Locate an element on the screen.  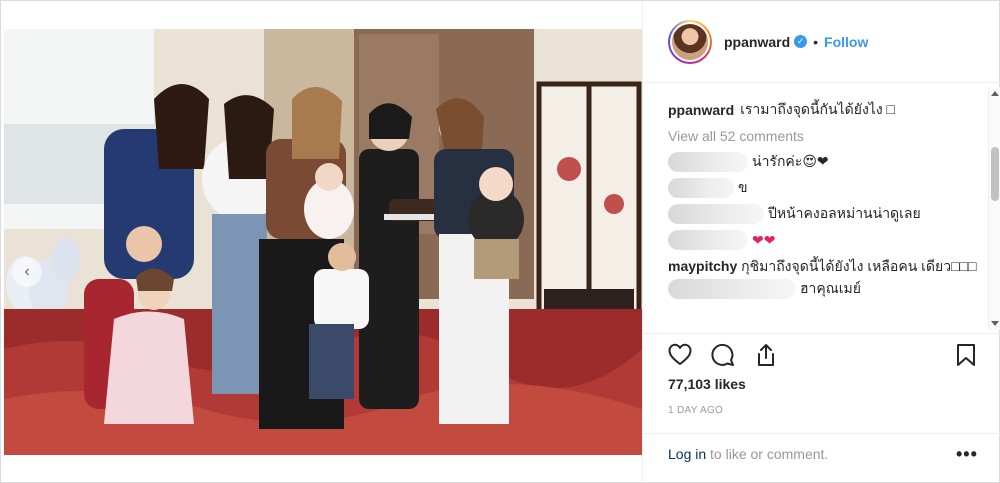
avatar-story-ring is located at coordinates (690, 41).